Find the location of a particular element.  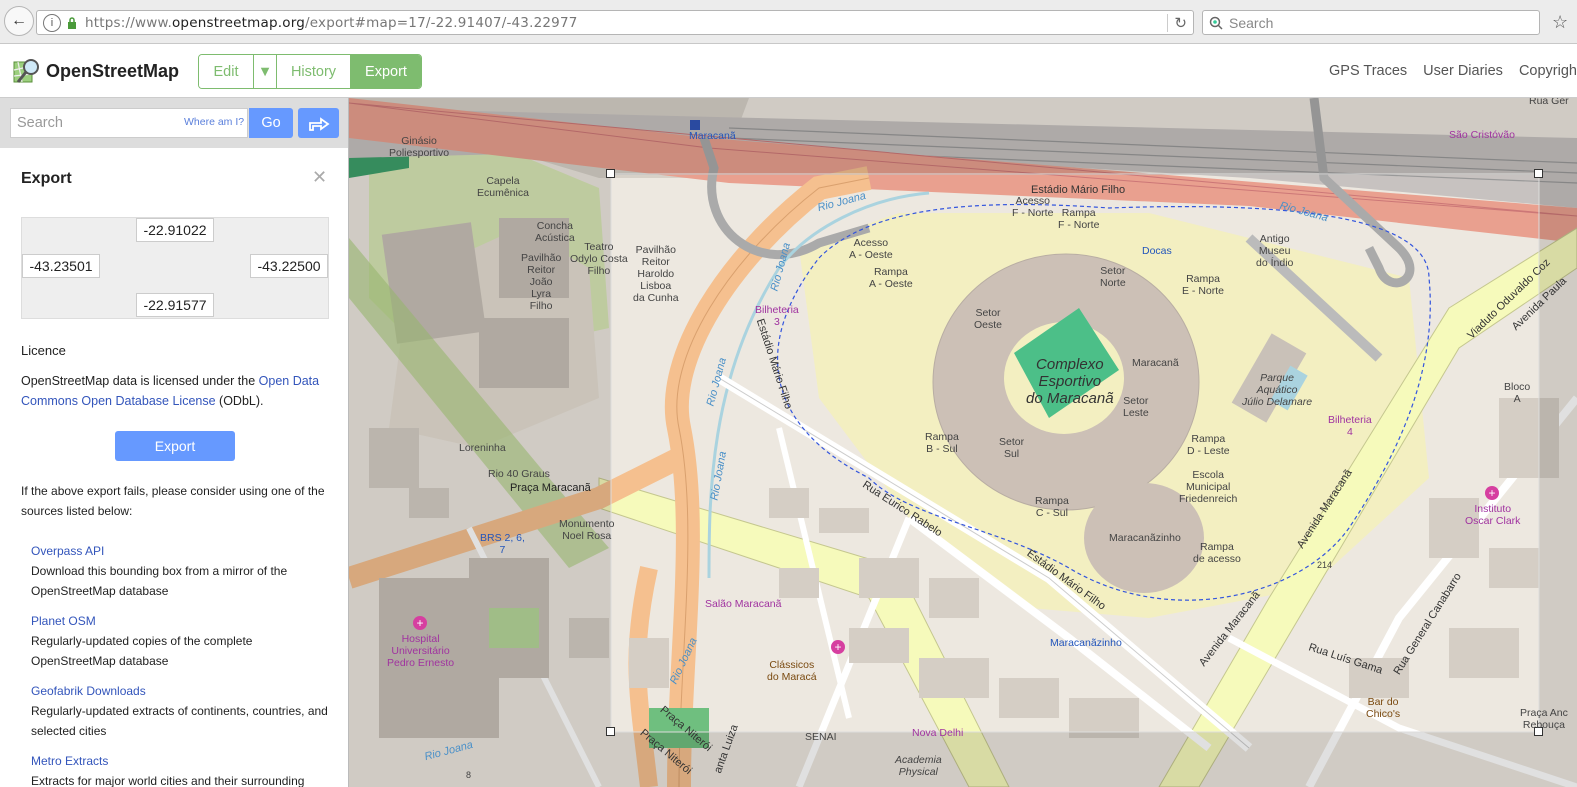

export-tab-button: Export is located at coordinates (386, 71).